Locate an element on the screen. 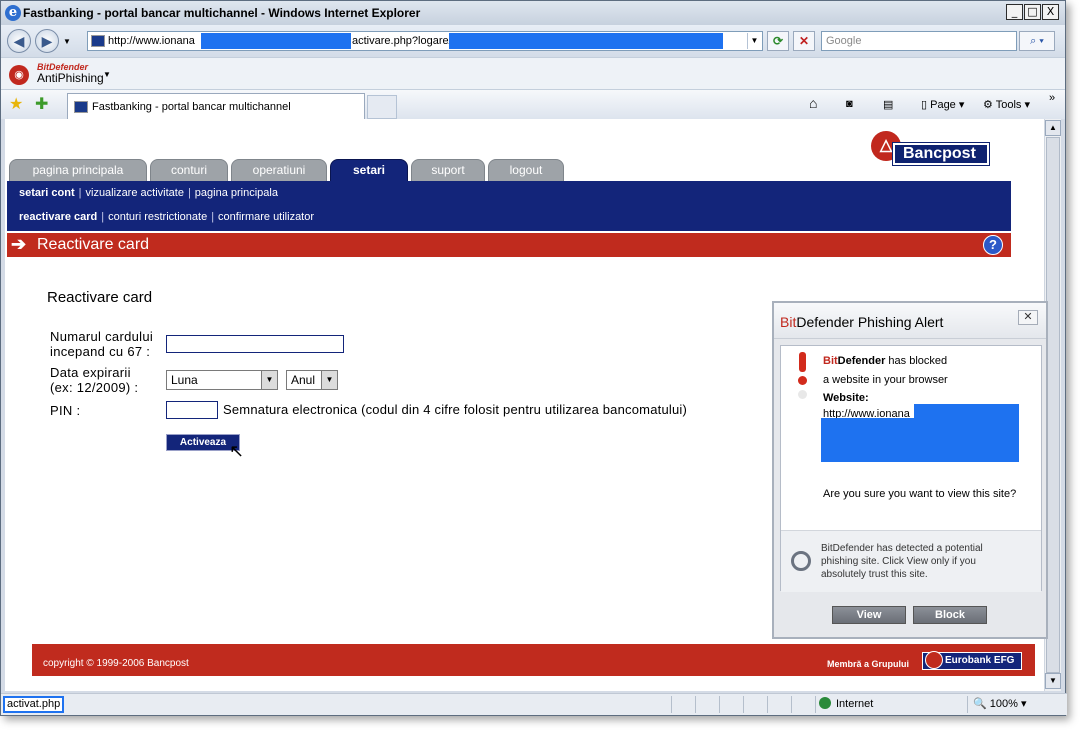  month-select: Luna ▼ is located at coordinates (222, 380).